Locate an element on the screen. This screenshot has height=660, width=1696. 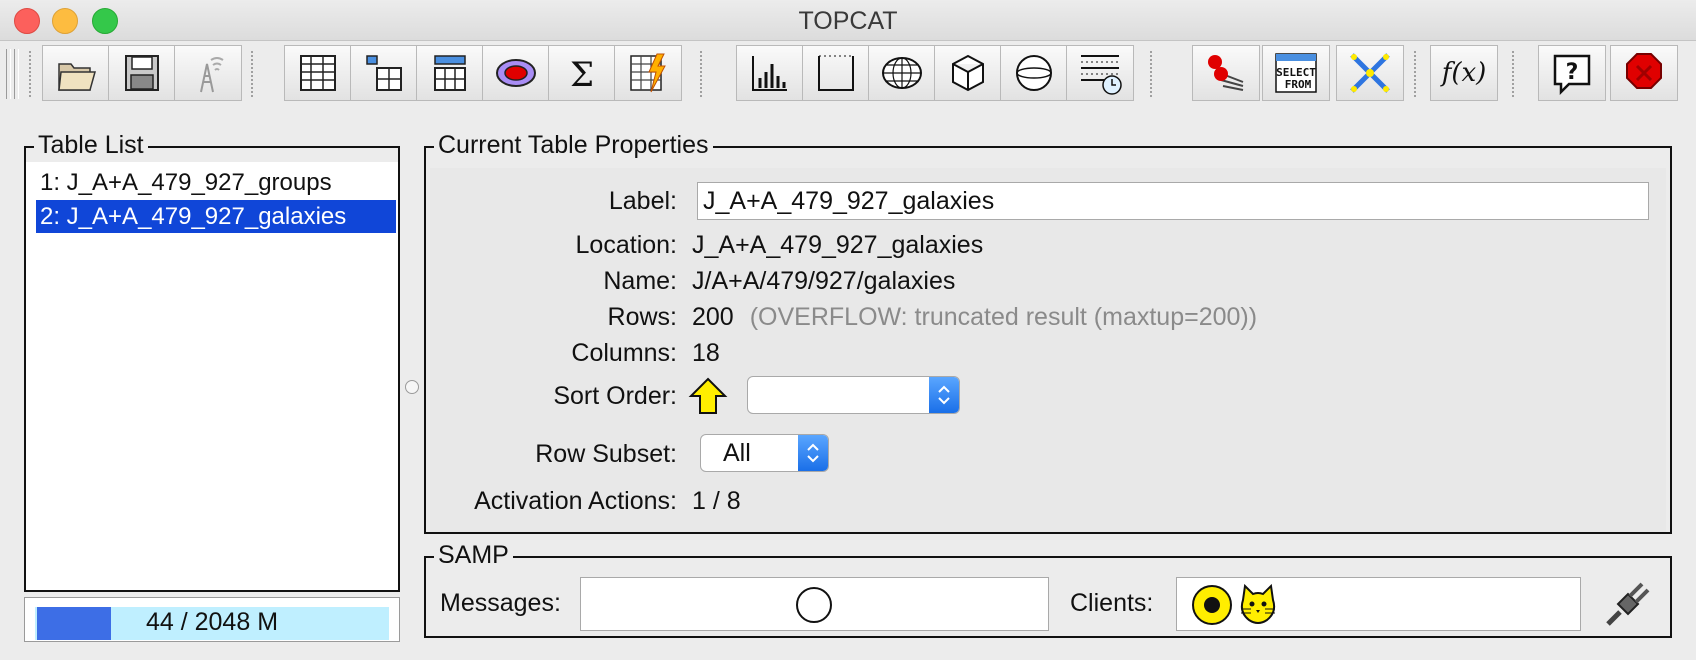
toolbar: Σ SELECT FROM f(x) ? is located at coordinates (848, 74).